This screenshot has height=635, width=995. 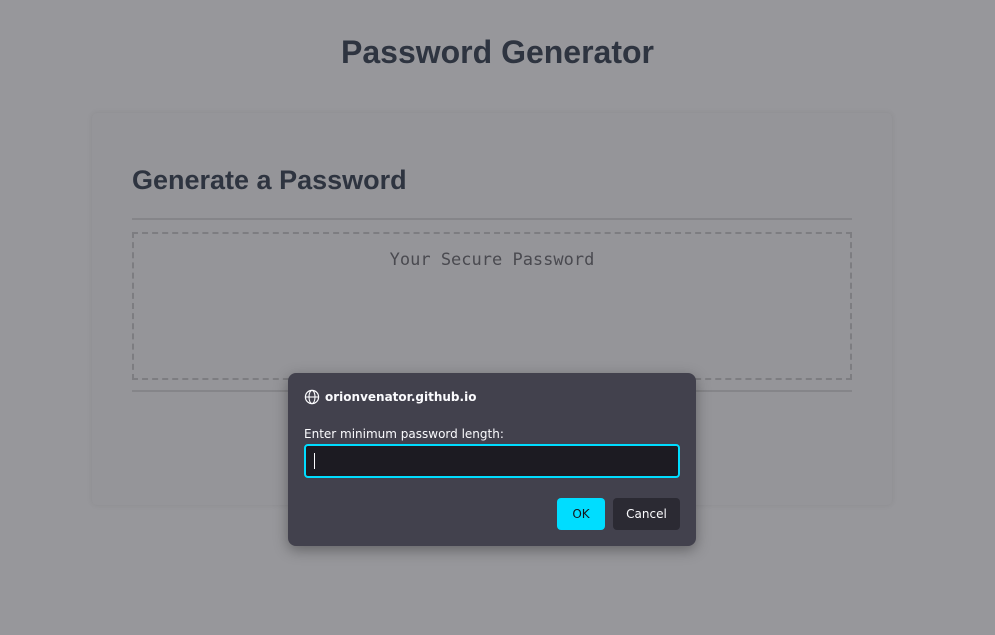 I want to click on min-length-input, so click(x=492, y=461).